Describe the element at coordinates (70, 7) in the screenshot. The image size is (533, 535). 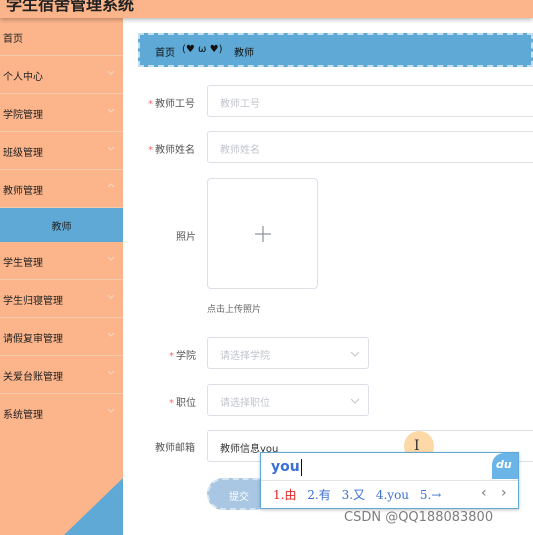
I see `app-title: 学生宿舍管理系统` at that location.